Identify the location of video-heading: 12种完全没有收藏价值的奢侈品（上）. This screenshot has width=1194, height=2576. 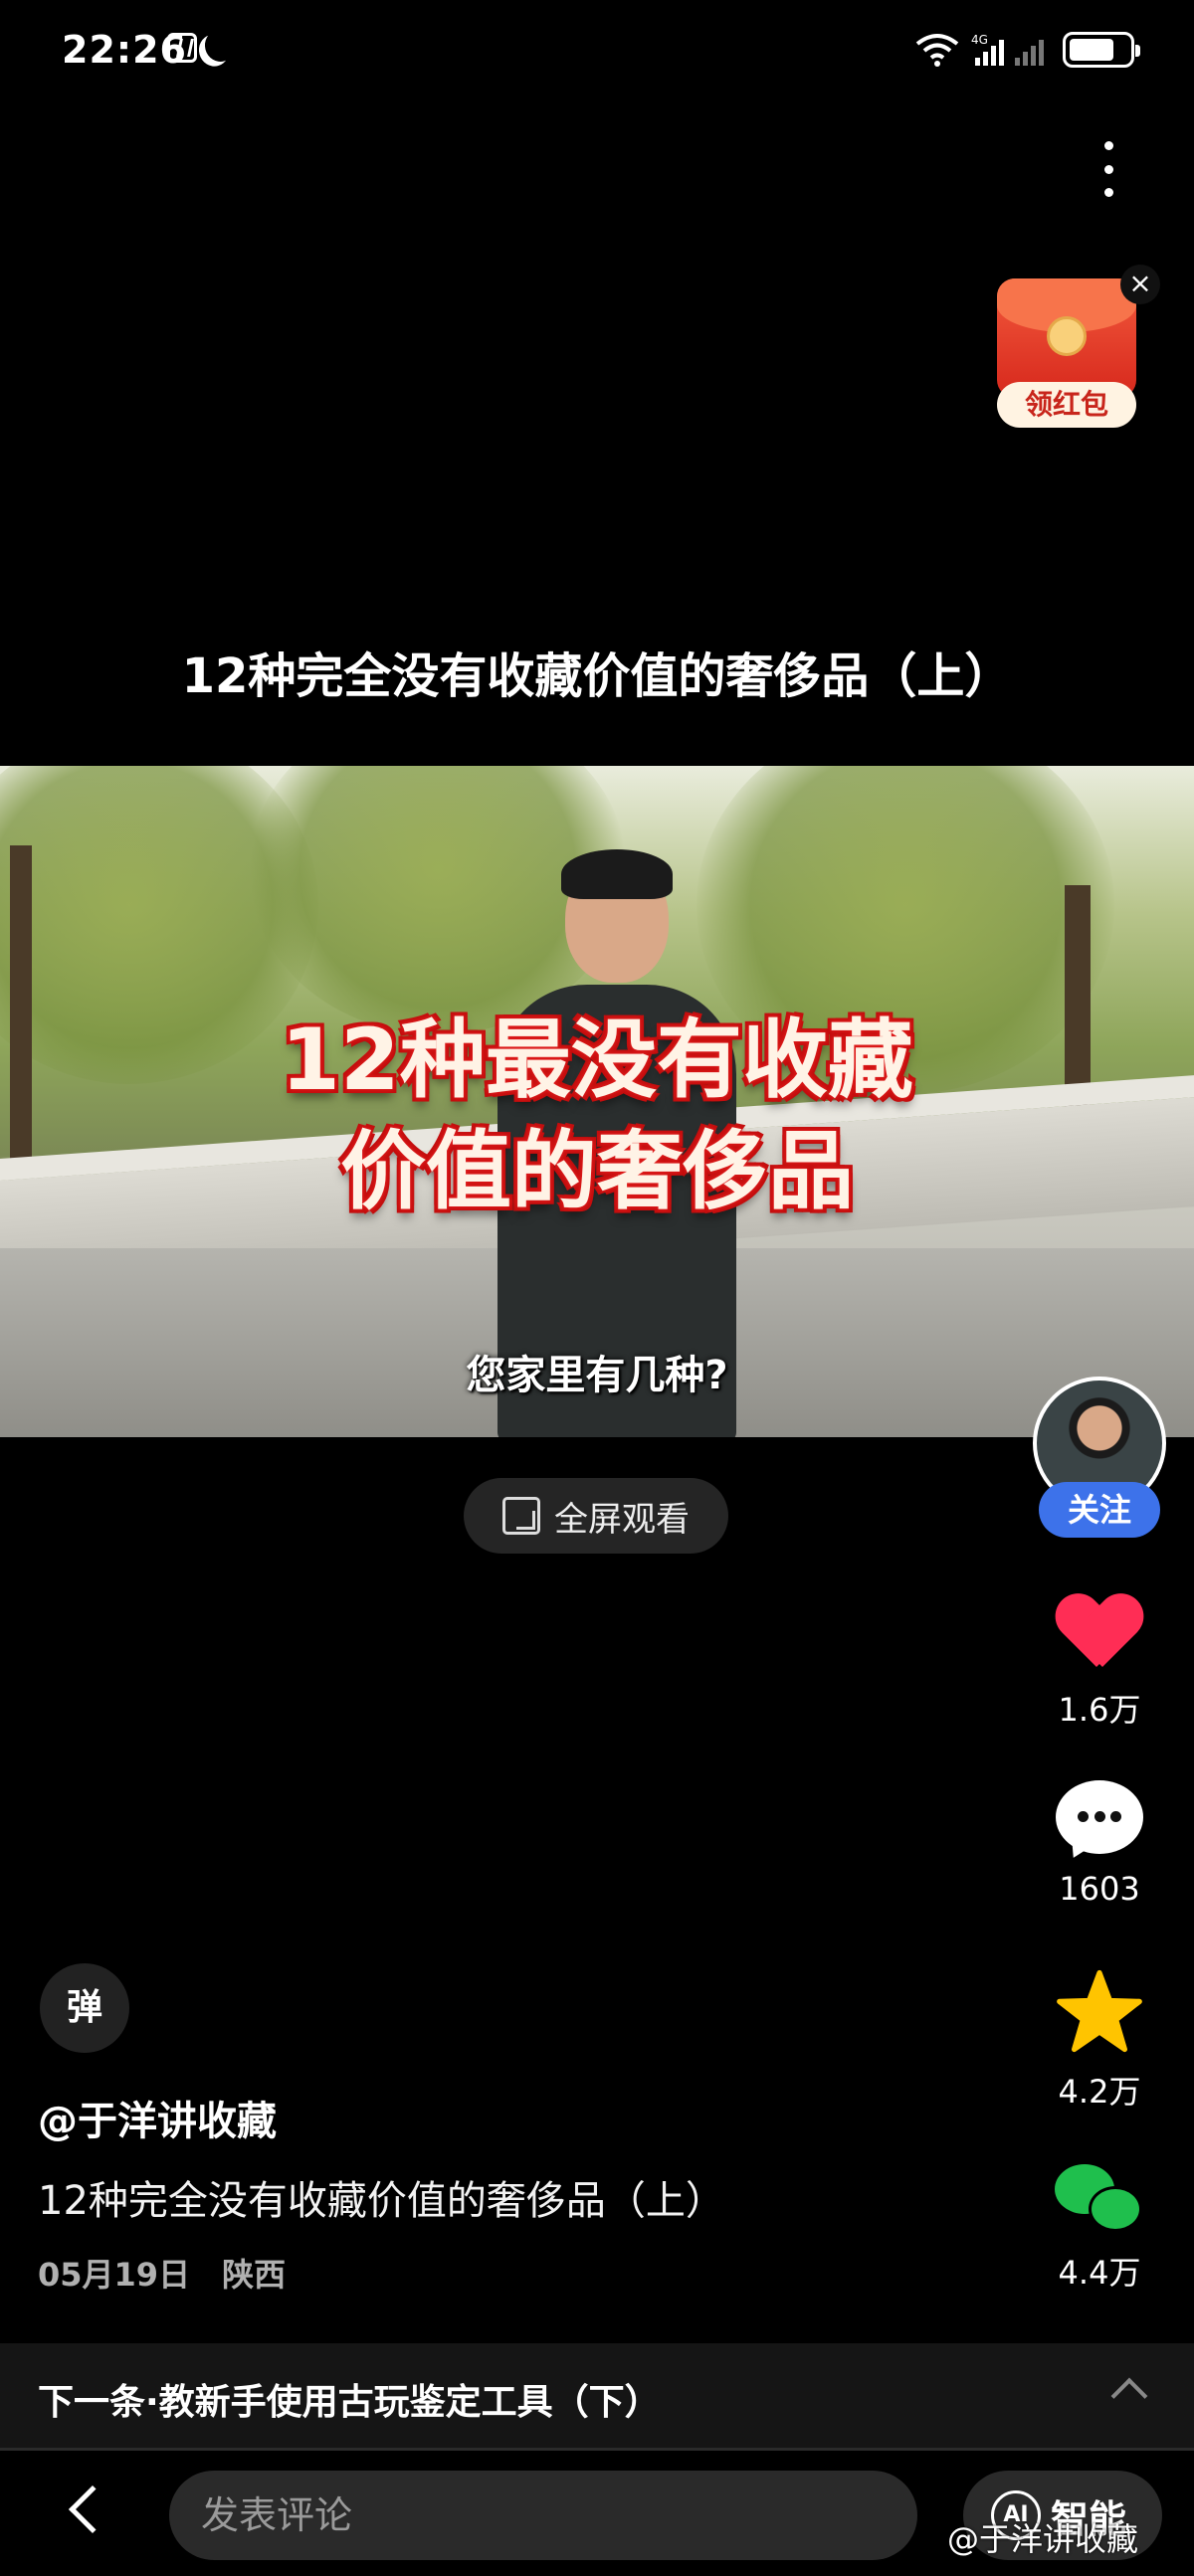
(597, 676).